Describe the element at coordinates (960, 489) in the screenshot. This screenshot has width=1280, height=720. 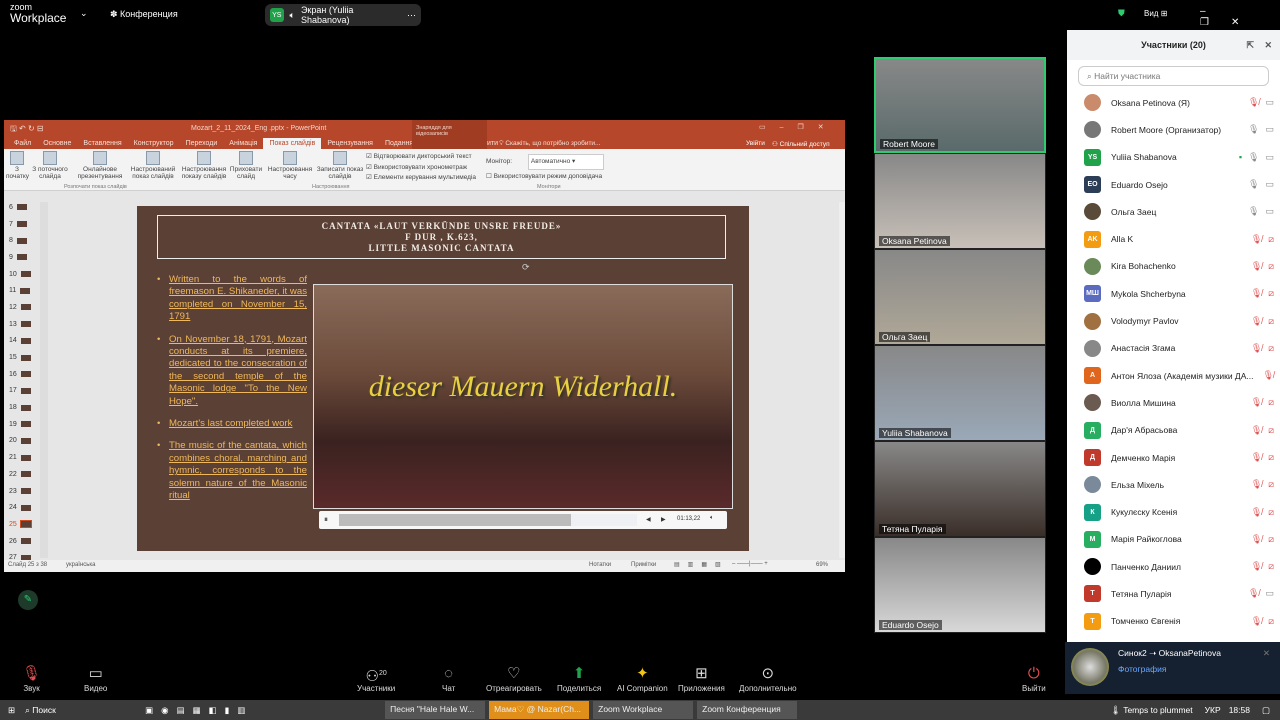
I see `video-tile: Тетяна Пуларія` at that location.